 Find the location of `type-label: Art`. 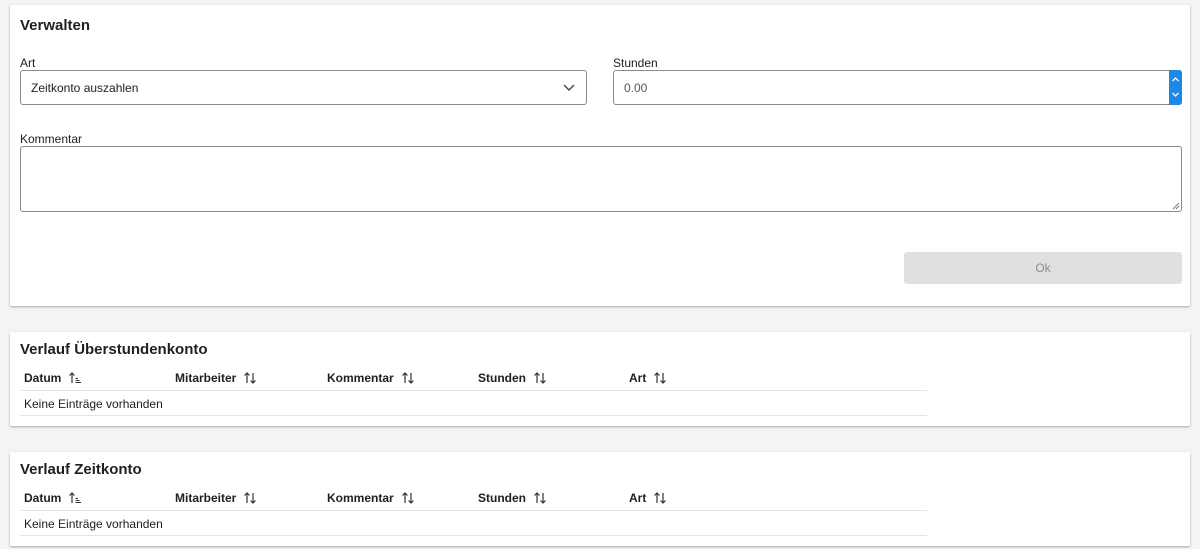

type-label: Art is located at coordinates (28, 63).